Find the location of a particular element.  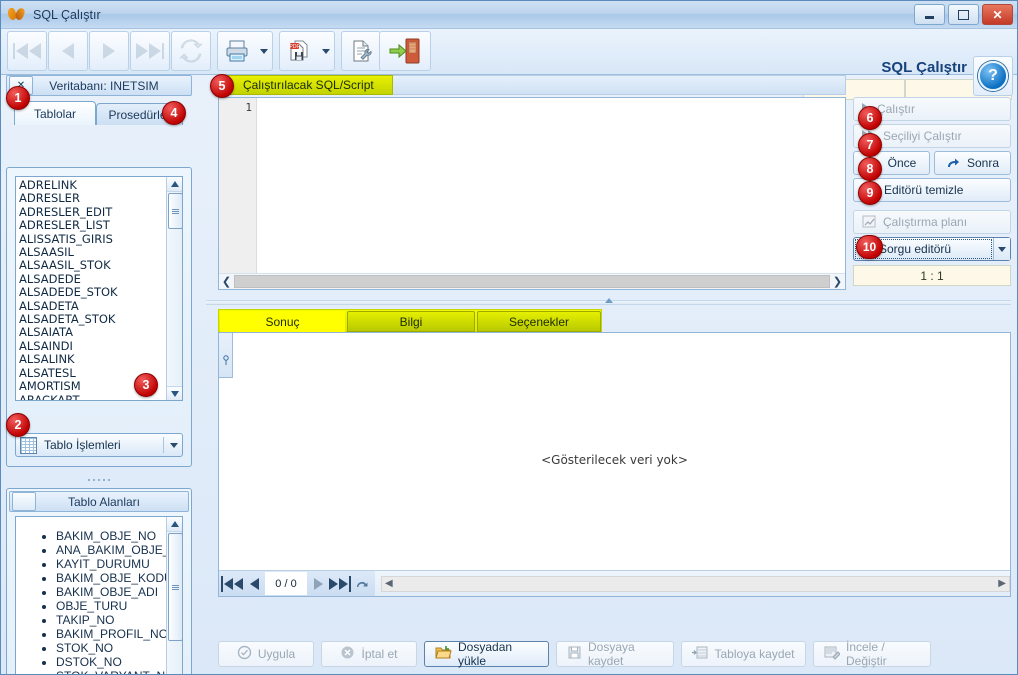

grid-hscrollbar: ◀ ▶ is located at coordinates (695, 583).